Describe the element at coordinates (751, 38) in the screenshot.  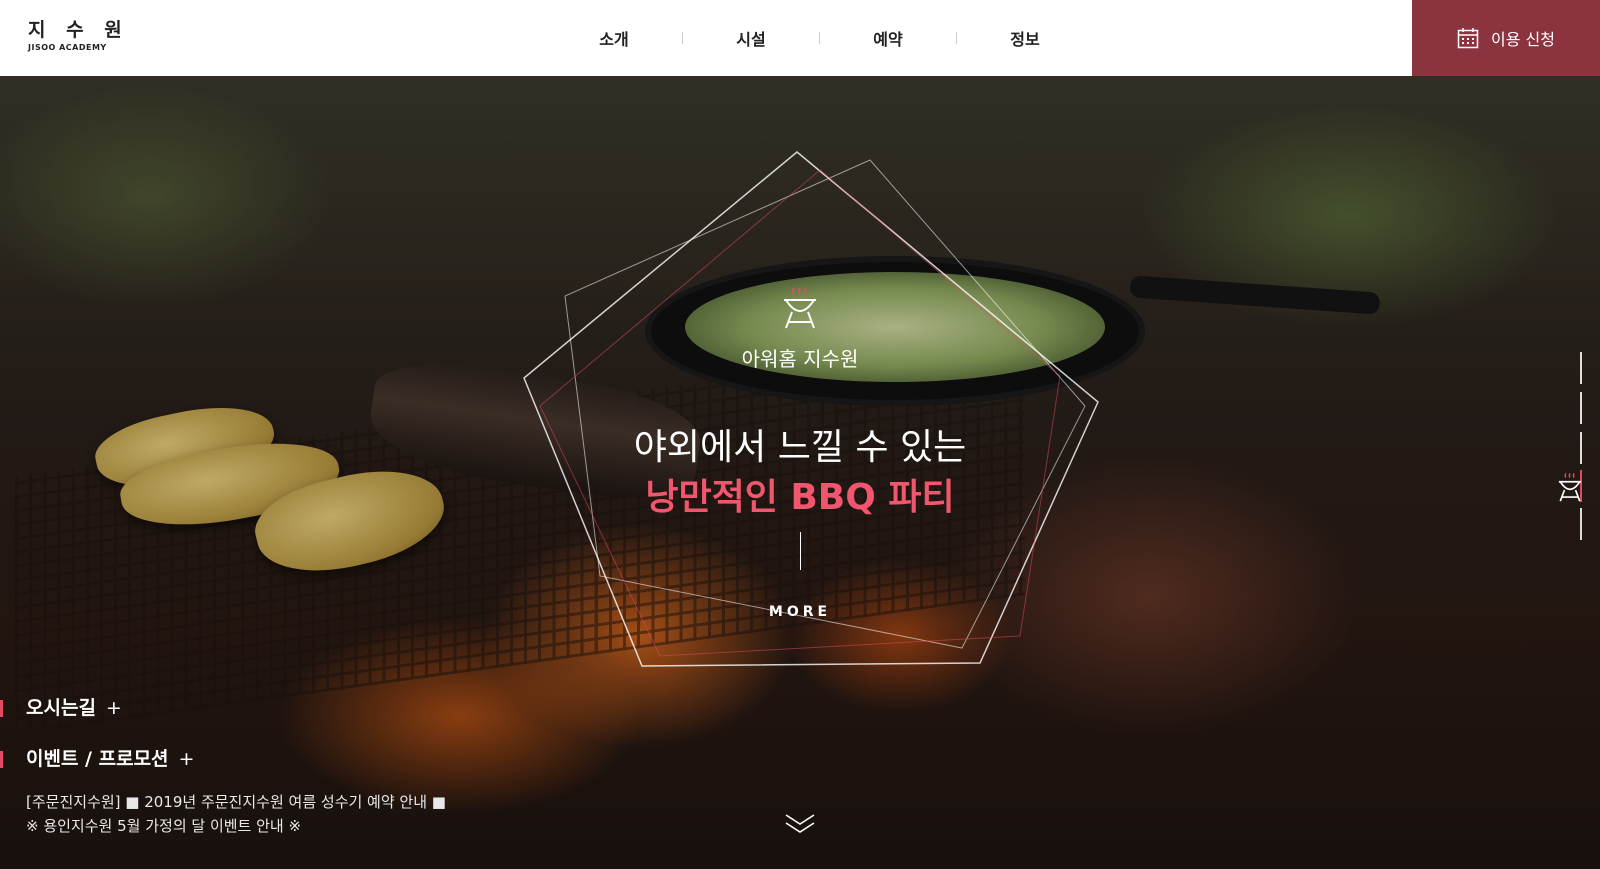
I see `nav-item-facilities: 시설` at that location.